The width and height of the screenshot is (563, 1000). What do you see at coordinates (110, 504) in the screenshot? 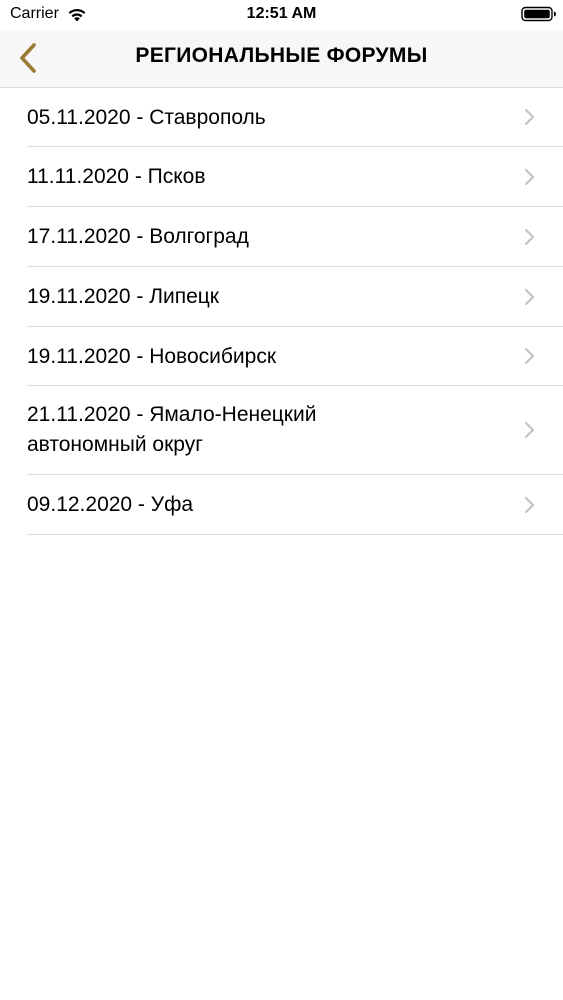
I see `forum-row-label: 09.12.2020 - Уфа` at bounding box center [110, 504].